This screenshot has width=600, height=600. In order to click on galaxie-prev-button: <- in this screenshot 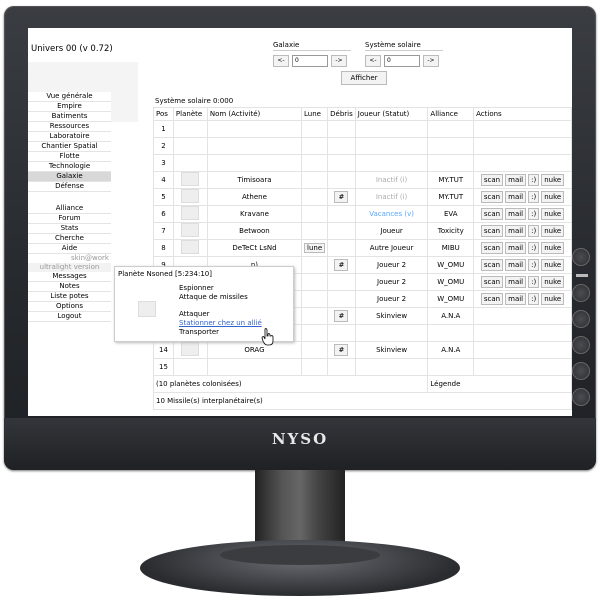, I will do `click(281, 61)`.